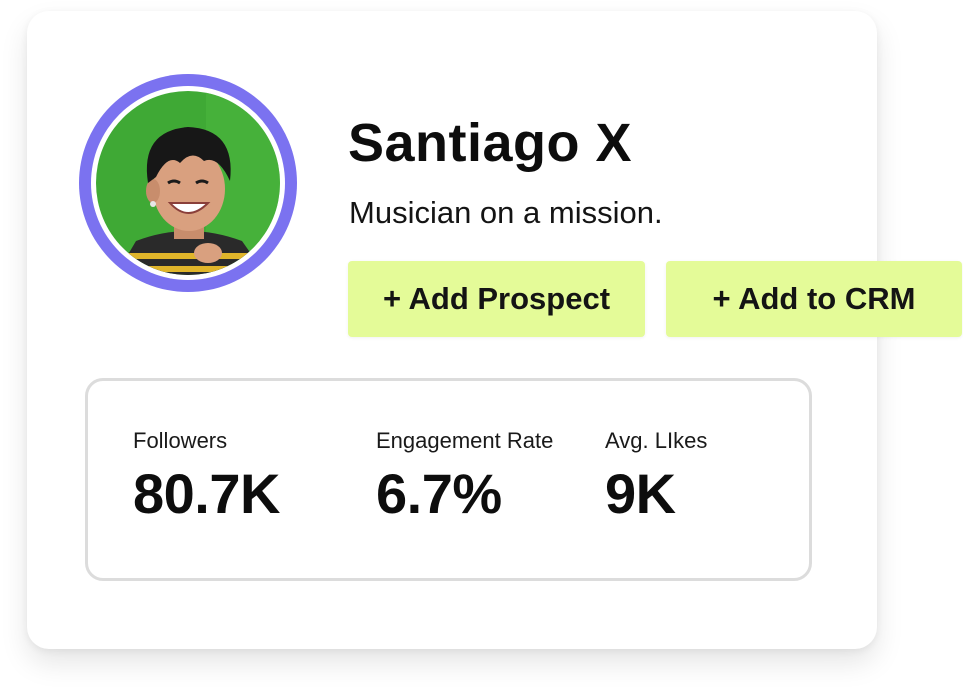 This screenshot has height=694, width=963. What do you see at coordinates (640, 493) in the screenshot?
I see `stat-value: 9K` at bounding box center [640, 493].